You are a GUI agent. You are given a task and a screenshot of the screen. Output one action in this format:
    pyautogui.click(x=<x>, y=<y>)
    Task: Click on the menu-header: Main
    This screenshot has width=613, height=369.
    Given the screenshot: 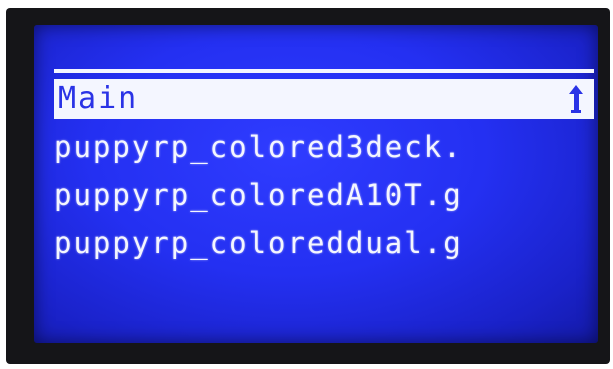 What is the action you would take?
    pyautogui.click(x=324, y=99)
    